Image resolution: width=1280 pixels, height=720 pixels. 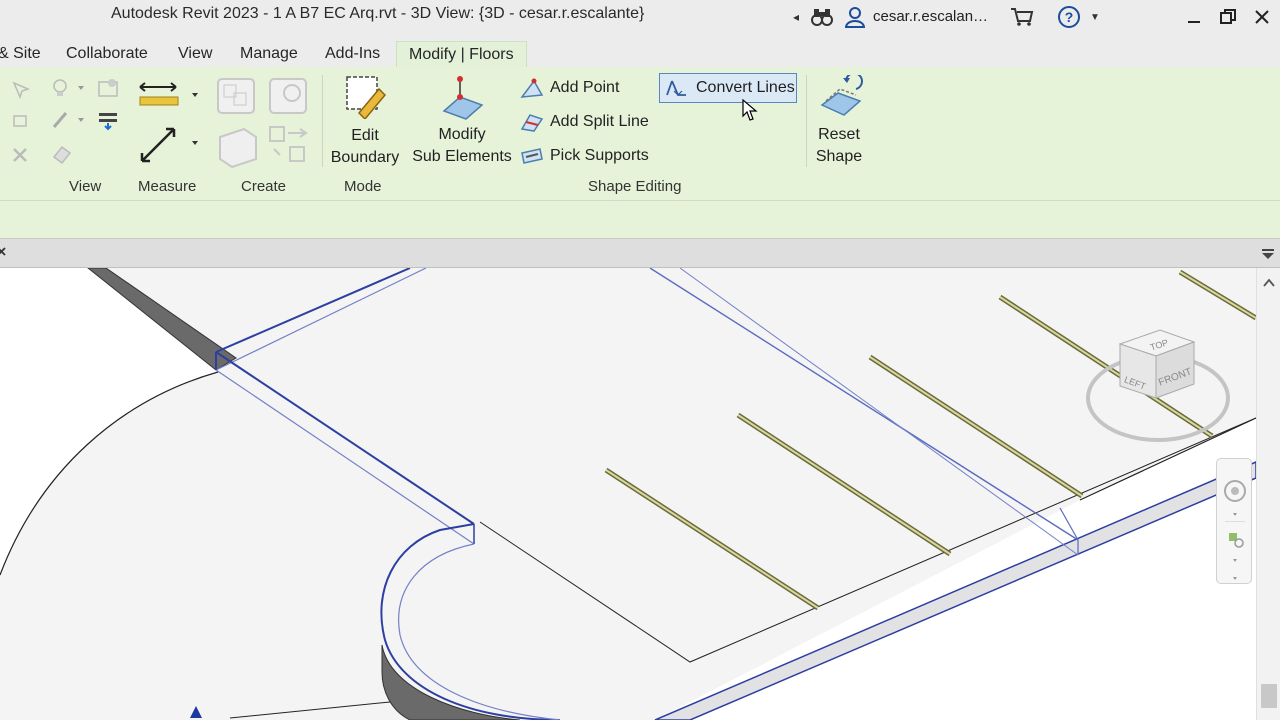 What do you see at coordinates (462, 146) in the screenshot?
I see `modify-sub-elements-button: Modify Sub Elements` at bounding box center [462, 146].